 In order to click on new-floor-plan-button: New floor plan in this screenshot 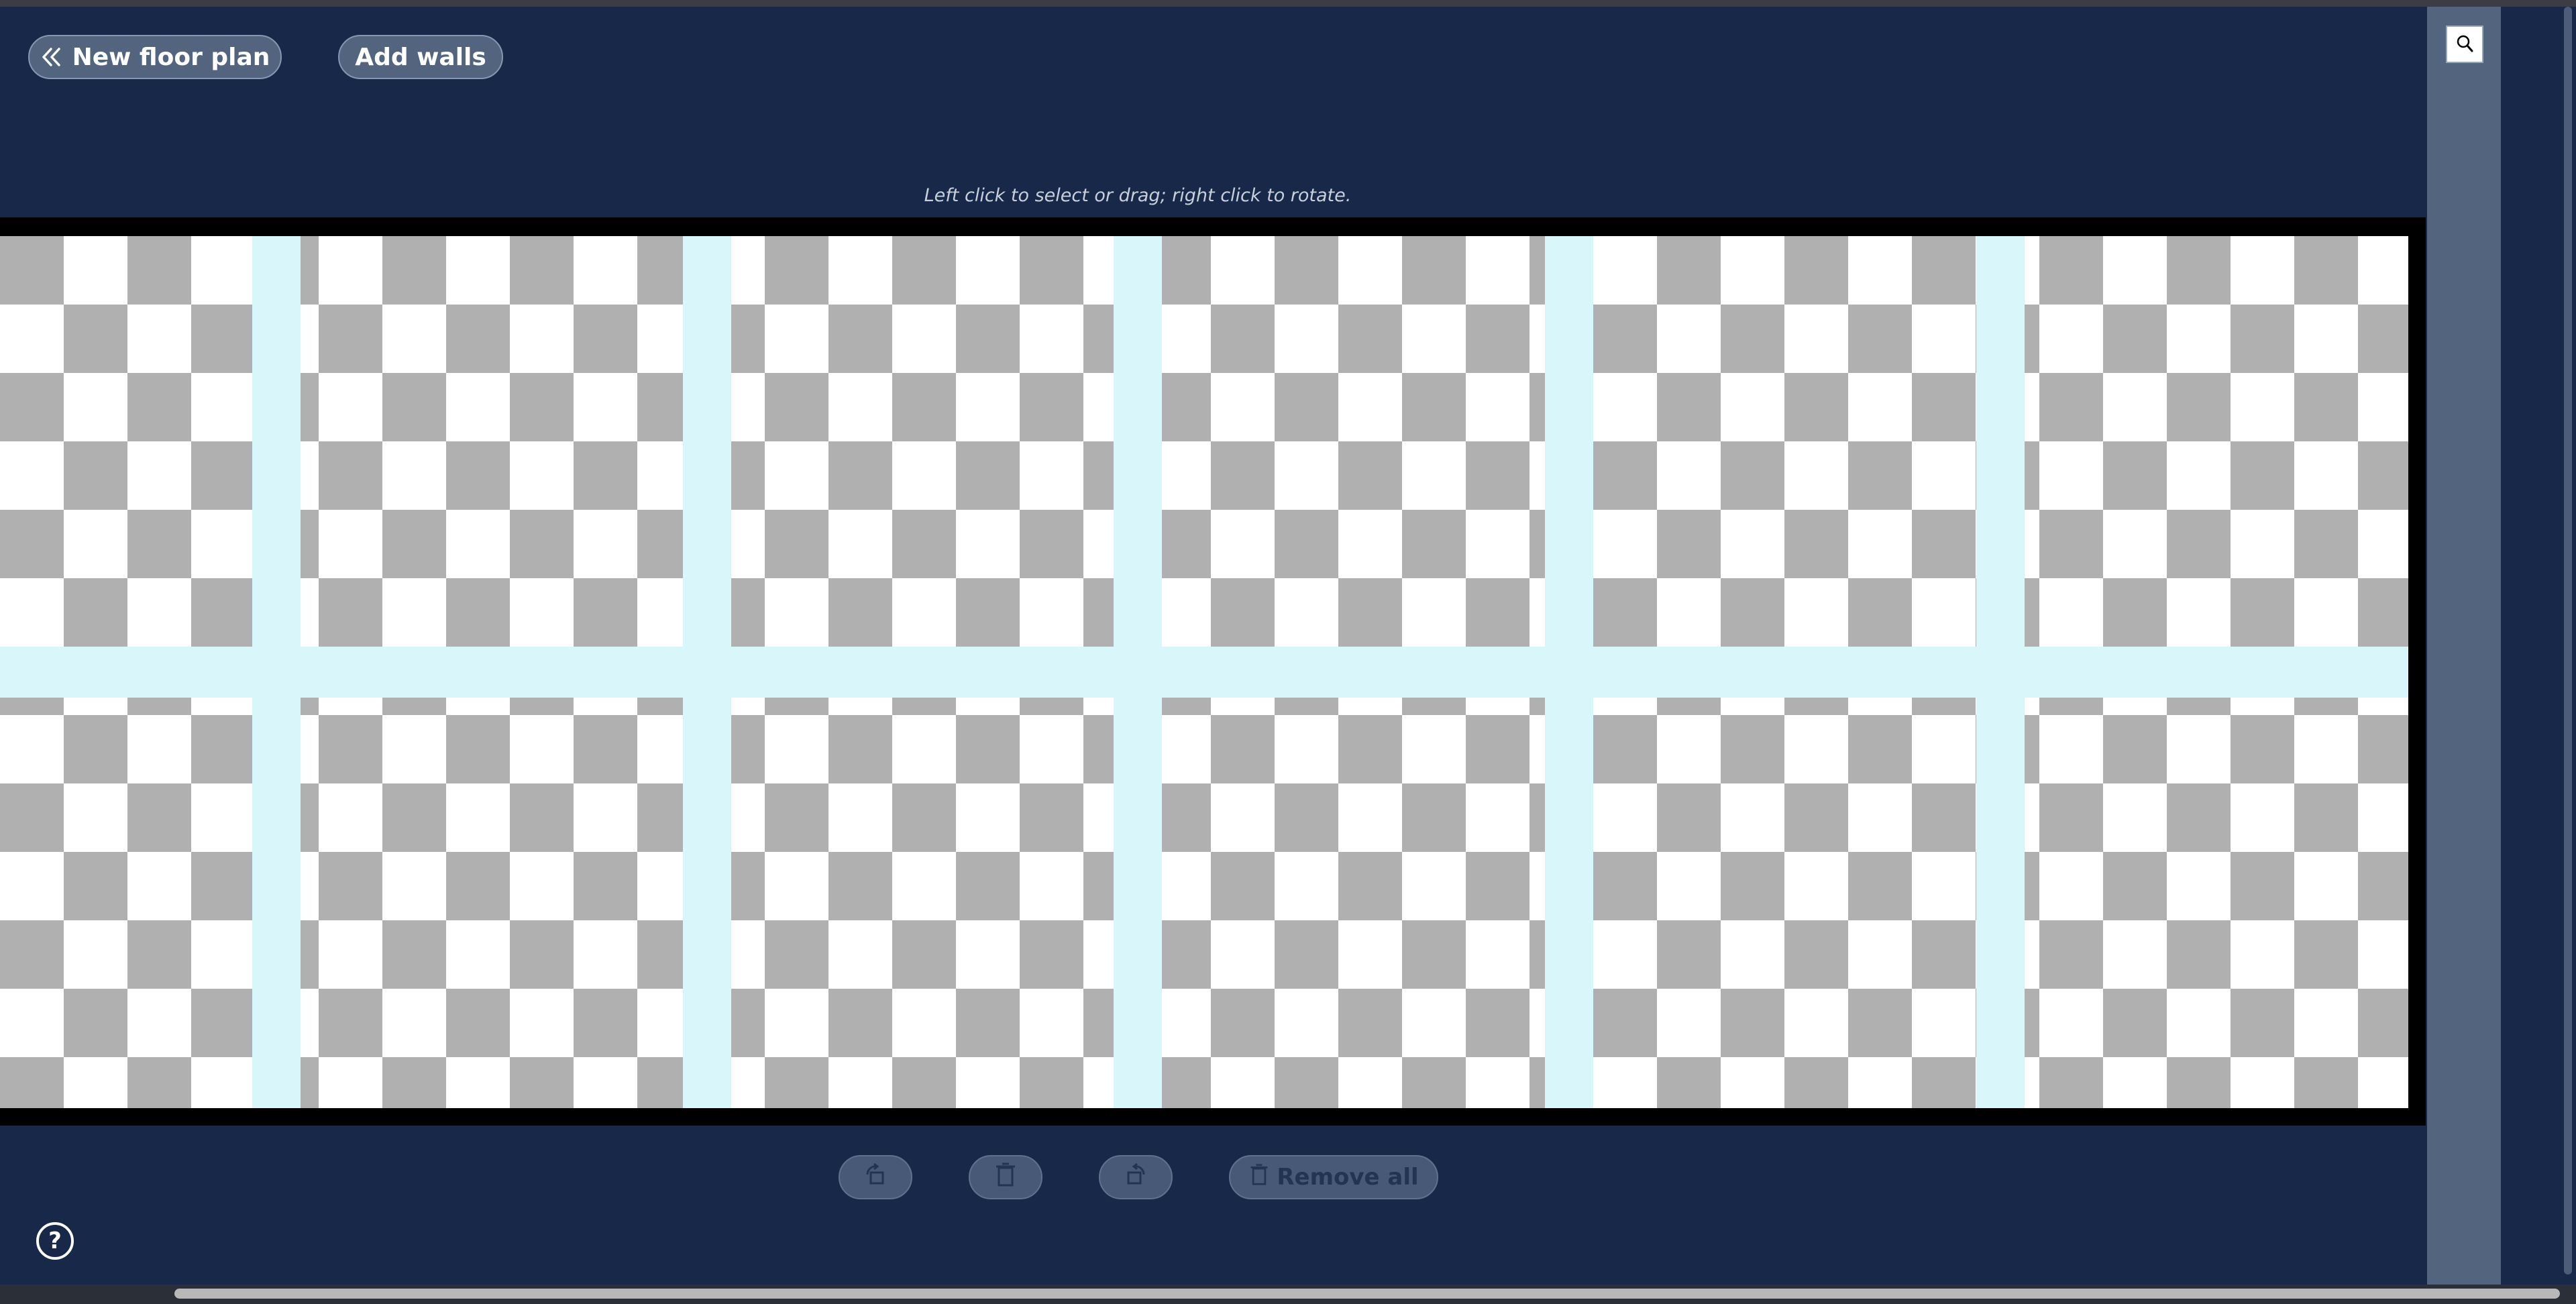, I will do `click(155, 57)`.